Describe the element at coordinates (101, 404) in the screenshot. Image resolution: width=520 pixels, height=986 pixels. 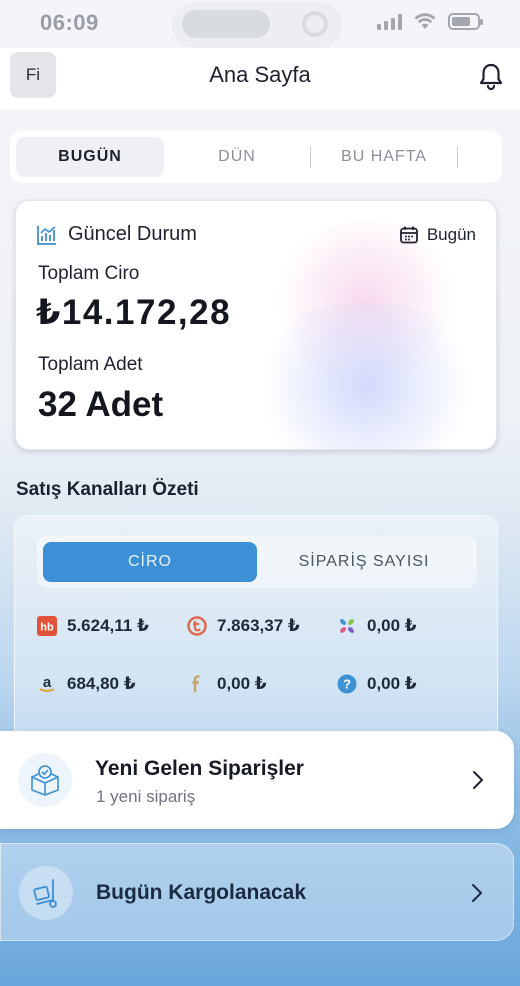
I see `quantity-value: 32 Adet` at that location.